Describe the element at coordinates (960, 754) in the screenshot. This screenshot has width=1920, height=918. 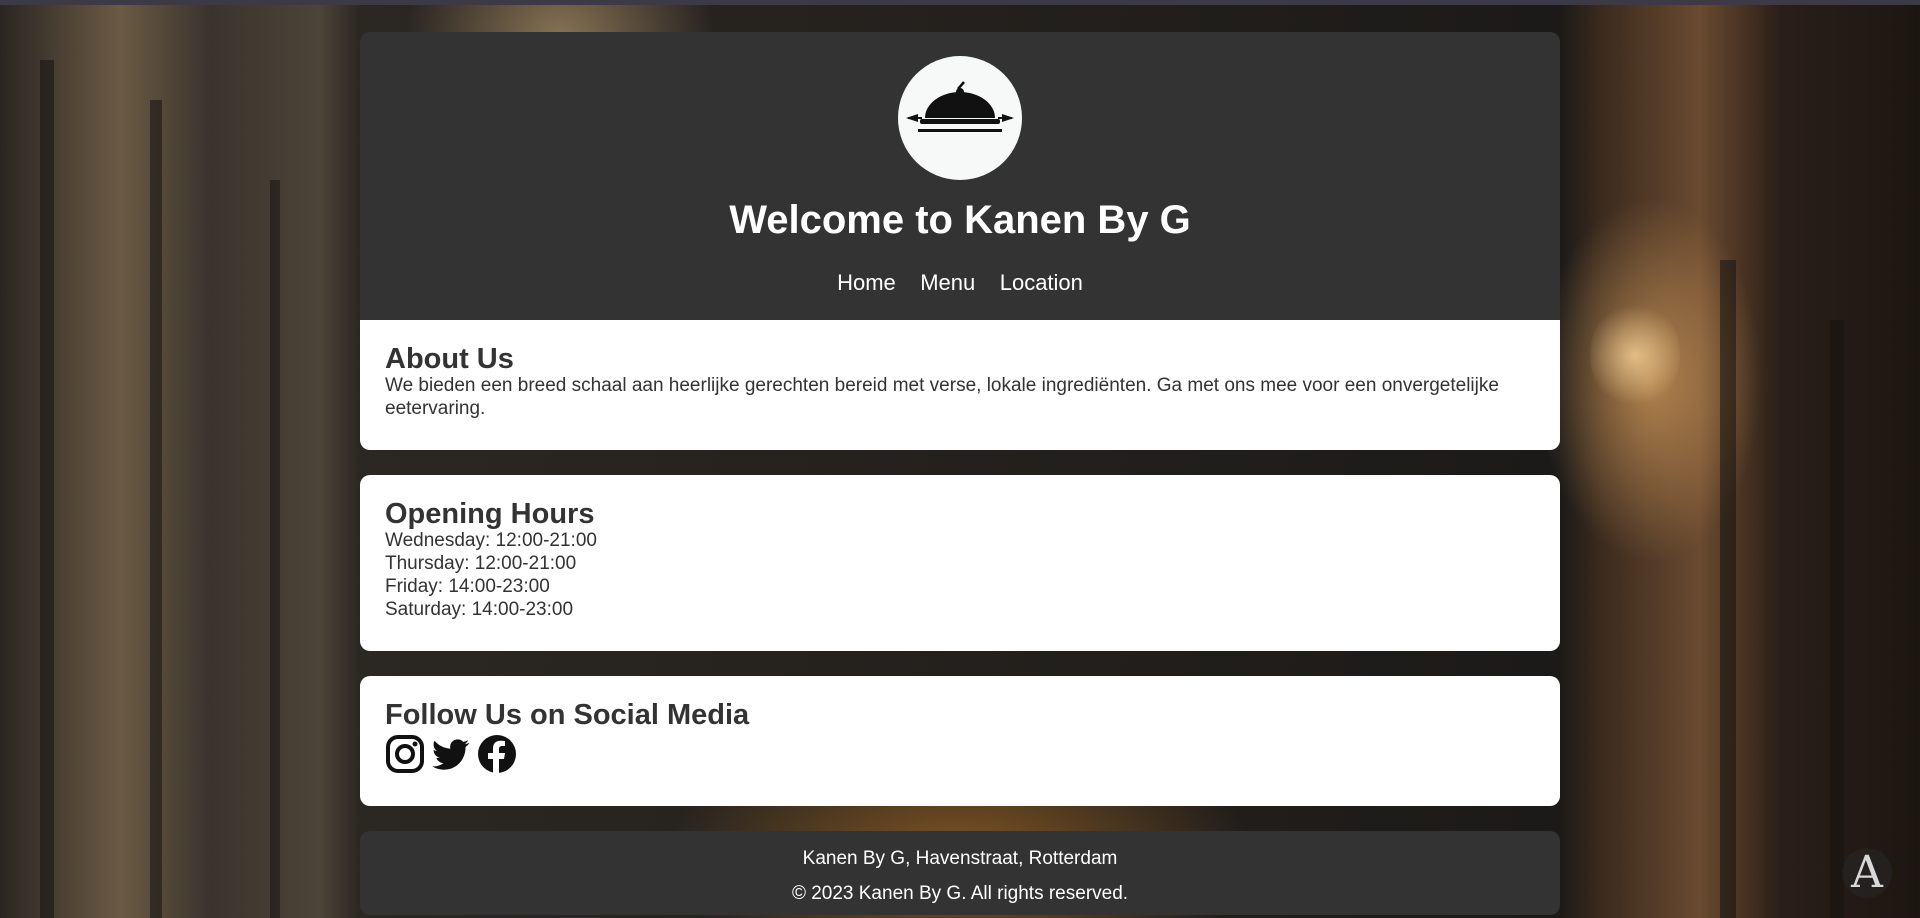
I see `social-icons` at that location.